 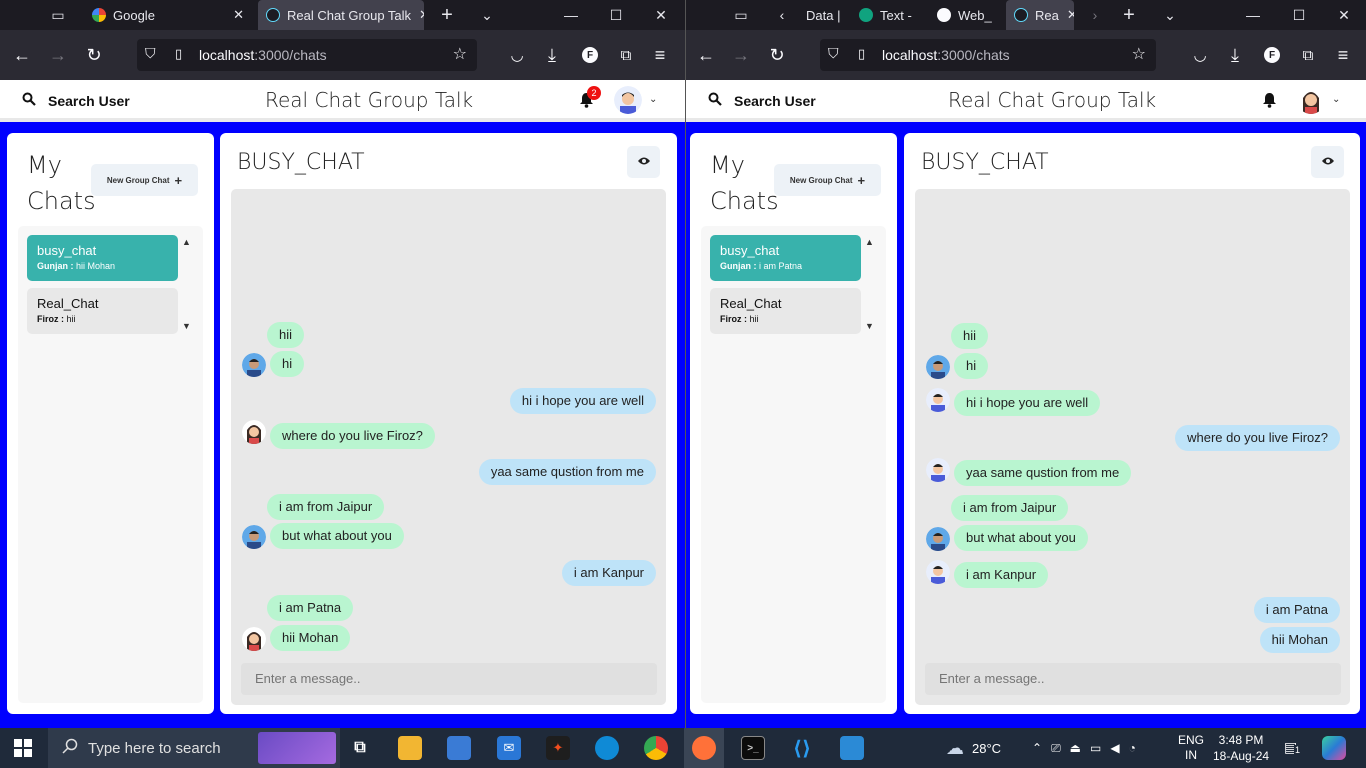 I want to click on chat-name-heading: BUSY_CHAT, so click(x=985, y=162).